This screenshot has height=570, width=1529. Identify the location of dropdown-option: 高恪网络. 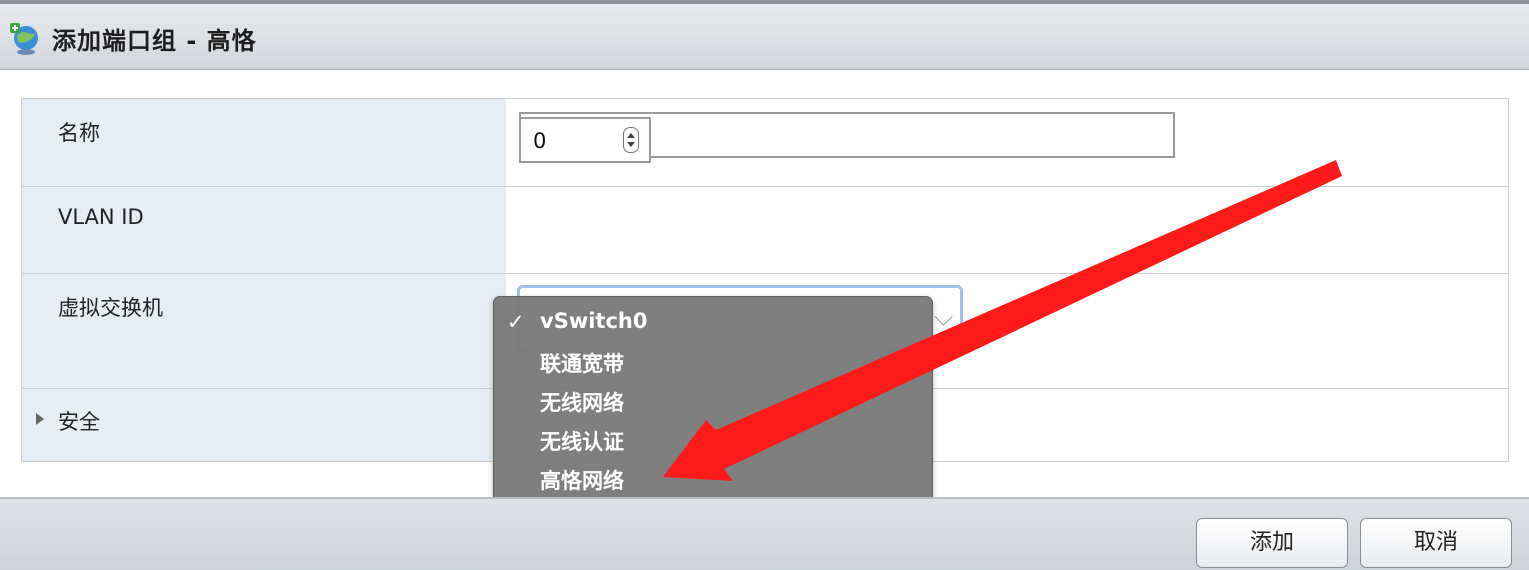
(582, 480).